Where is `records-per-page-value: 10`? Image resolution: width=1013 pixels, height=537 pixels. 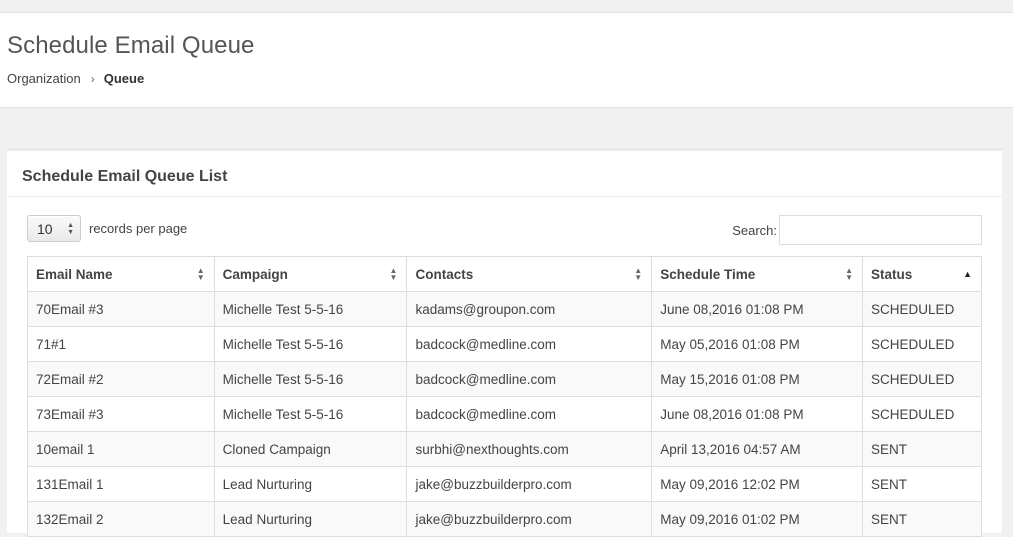 records-per-page-value: 10 is located at coordinates (45, 228).